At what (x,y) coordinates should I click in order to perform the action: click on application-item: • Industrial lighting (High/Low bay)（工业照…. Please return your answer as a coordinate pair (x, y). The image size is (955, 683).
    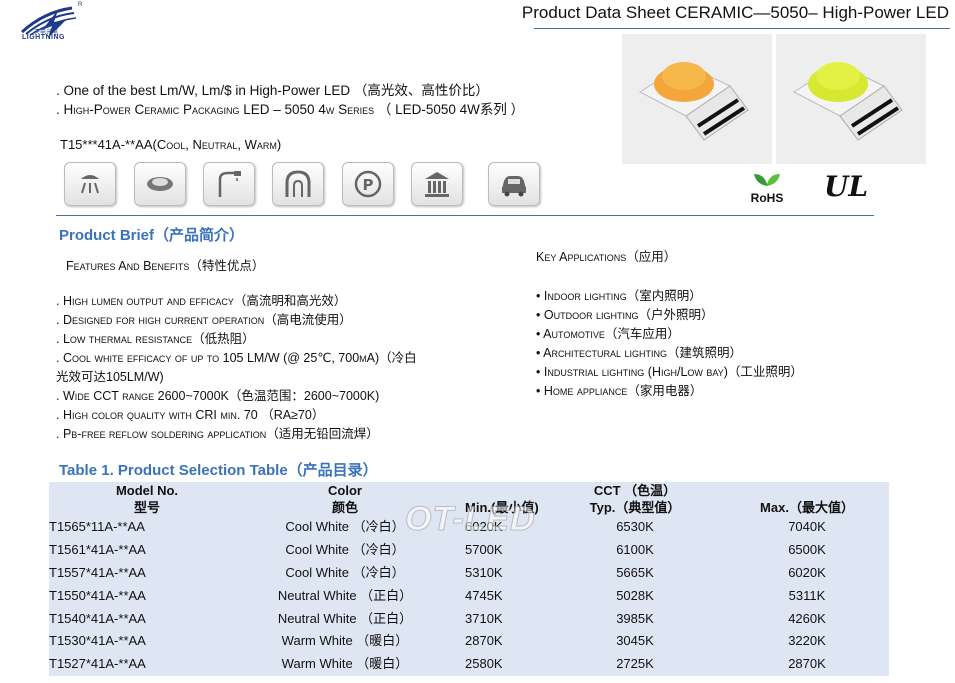
    Looking at the image, I should click on (669, 372).